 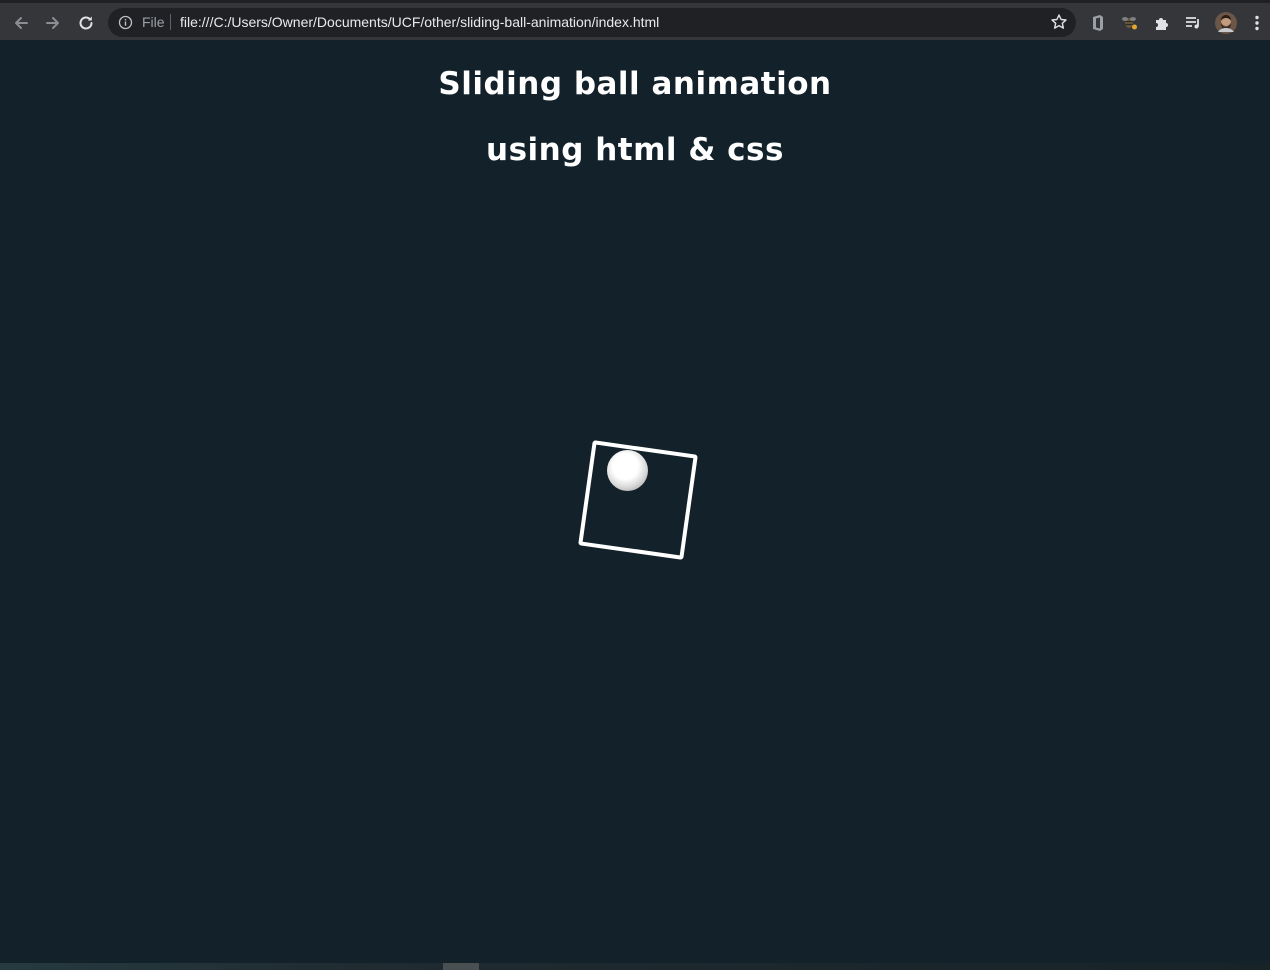 I want to click on scrollbar-thumb, so click(x=461, y=966).